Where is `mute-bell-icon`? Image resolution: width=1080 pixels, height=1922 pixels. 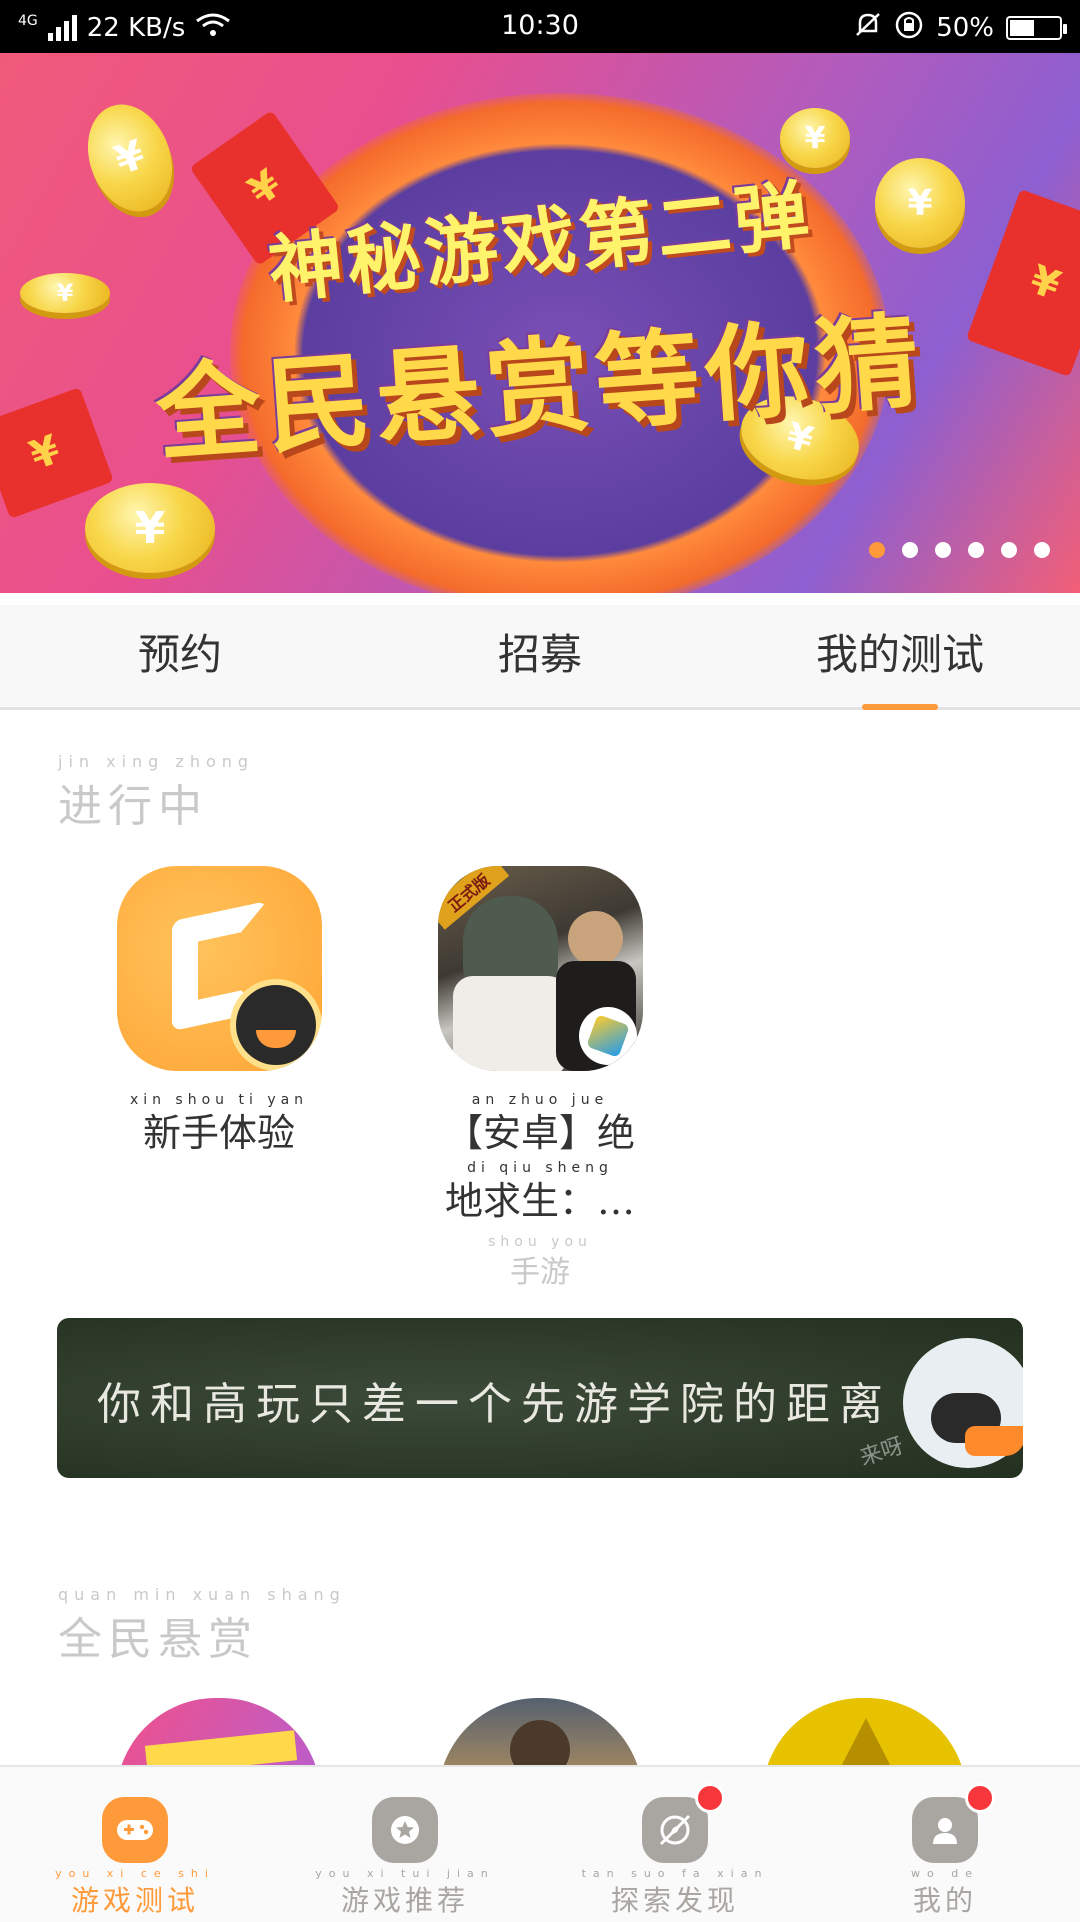 mute-bell-icon is located at coordinates (868, 28).